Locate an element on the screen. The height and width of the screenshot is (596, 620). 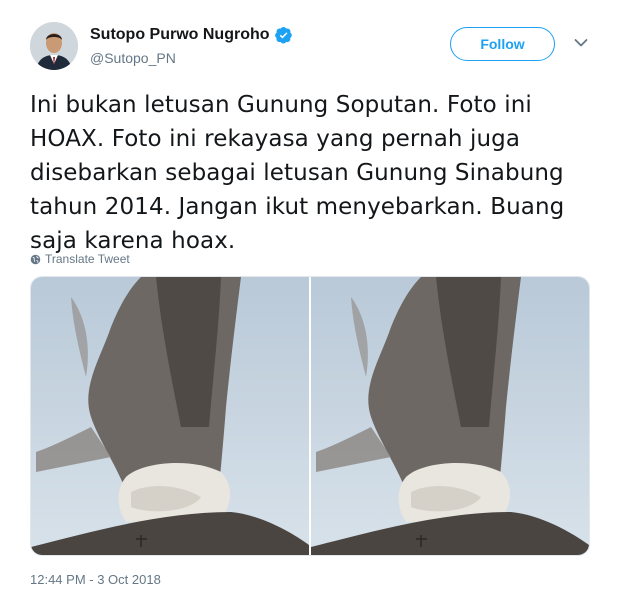
author-name-row: Sutopo Purwo Nugroho is located at coordinates (191, 35).